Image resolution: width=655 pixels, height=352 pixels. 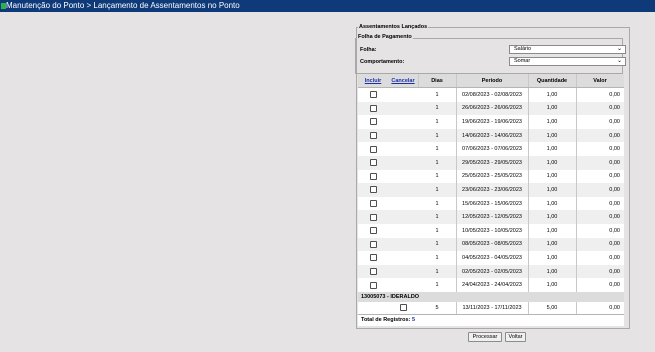 I want to click on cell-periodo: 14/06/2023 - 14/06/2023, so click(x=492, y=135).